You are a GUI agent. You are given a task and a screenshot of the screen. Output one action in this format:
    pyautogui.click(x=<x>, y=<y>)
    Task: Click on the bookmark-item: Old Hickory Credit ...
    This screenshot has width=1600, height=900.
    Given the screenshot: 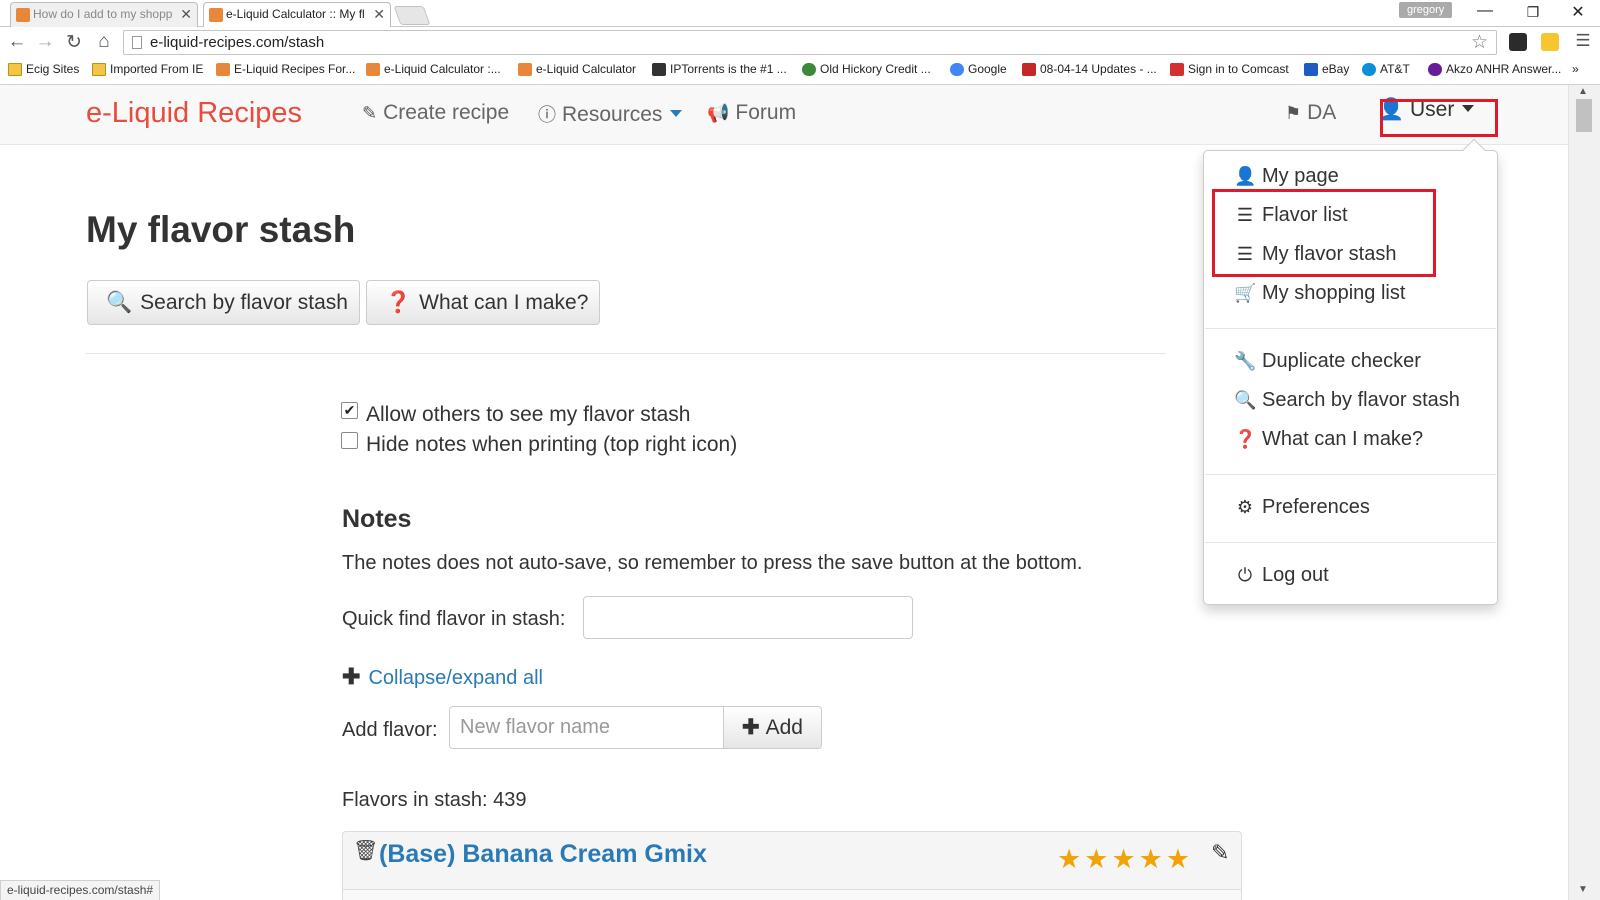 What is the action you would take?
    pyautogui.click(x=866, y=69)
    